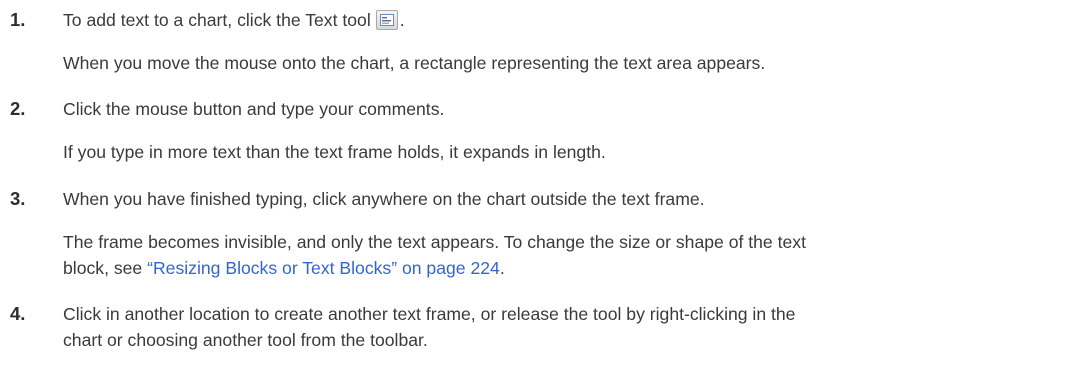 This screenshot has height=379, width=1076. What do you see at coordinates (18, 198) in the screenshot?
I see `step-3-number: 3.` at bounding box center [18, 198].